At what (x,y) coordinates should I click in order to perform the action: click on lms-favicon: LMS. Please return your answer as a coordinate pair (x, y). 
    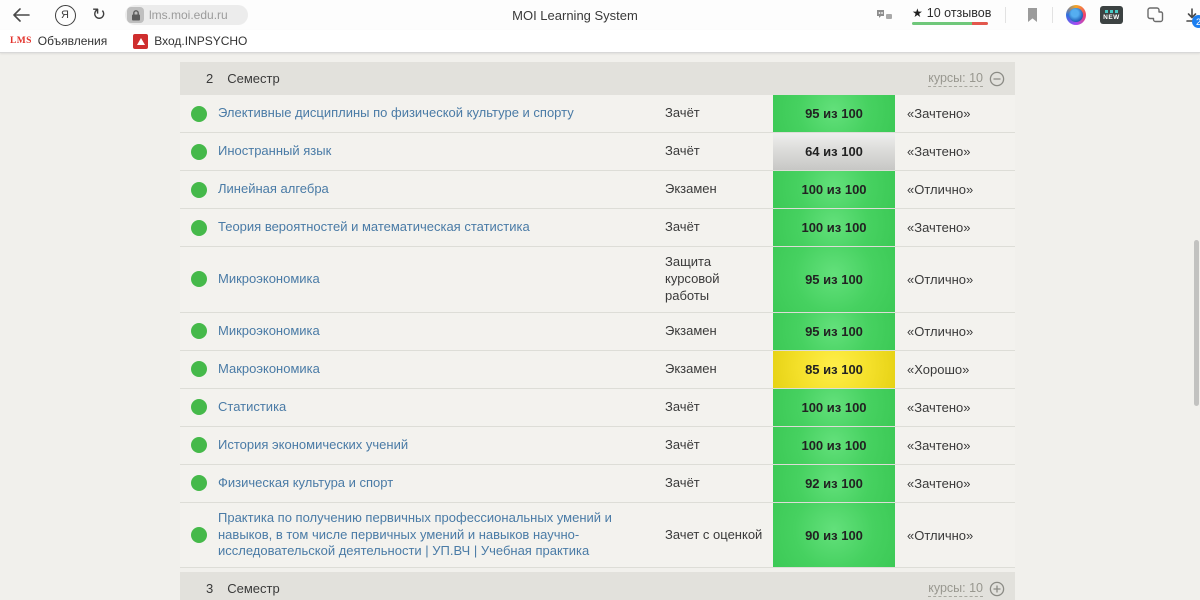
    Looking at the image, I should click on (21, 41).